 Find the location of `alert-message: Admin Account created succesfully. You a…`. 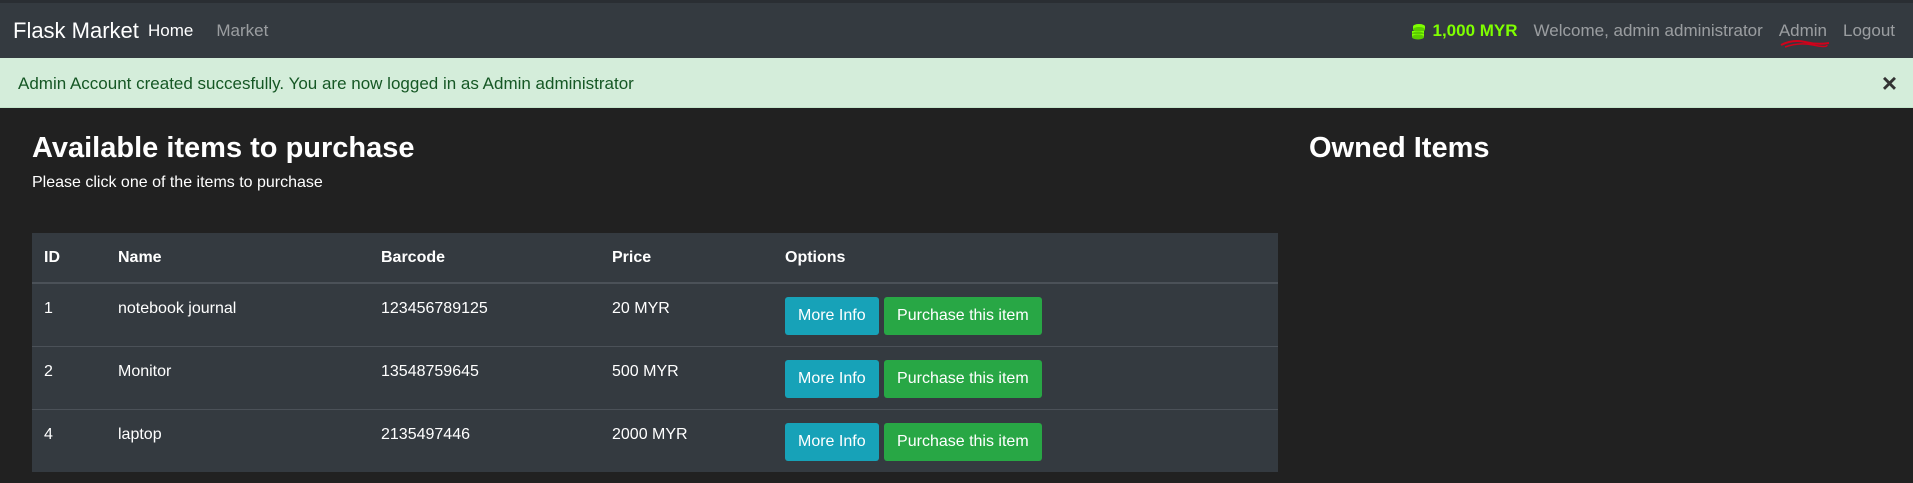

alert-message: Admin Account created succesfully. You a… is located at coordinates (326, 83).